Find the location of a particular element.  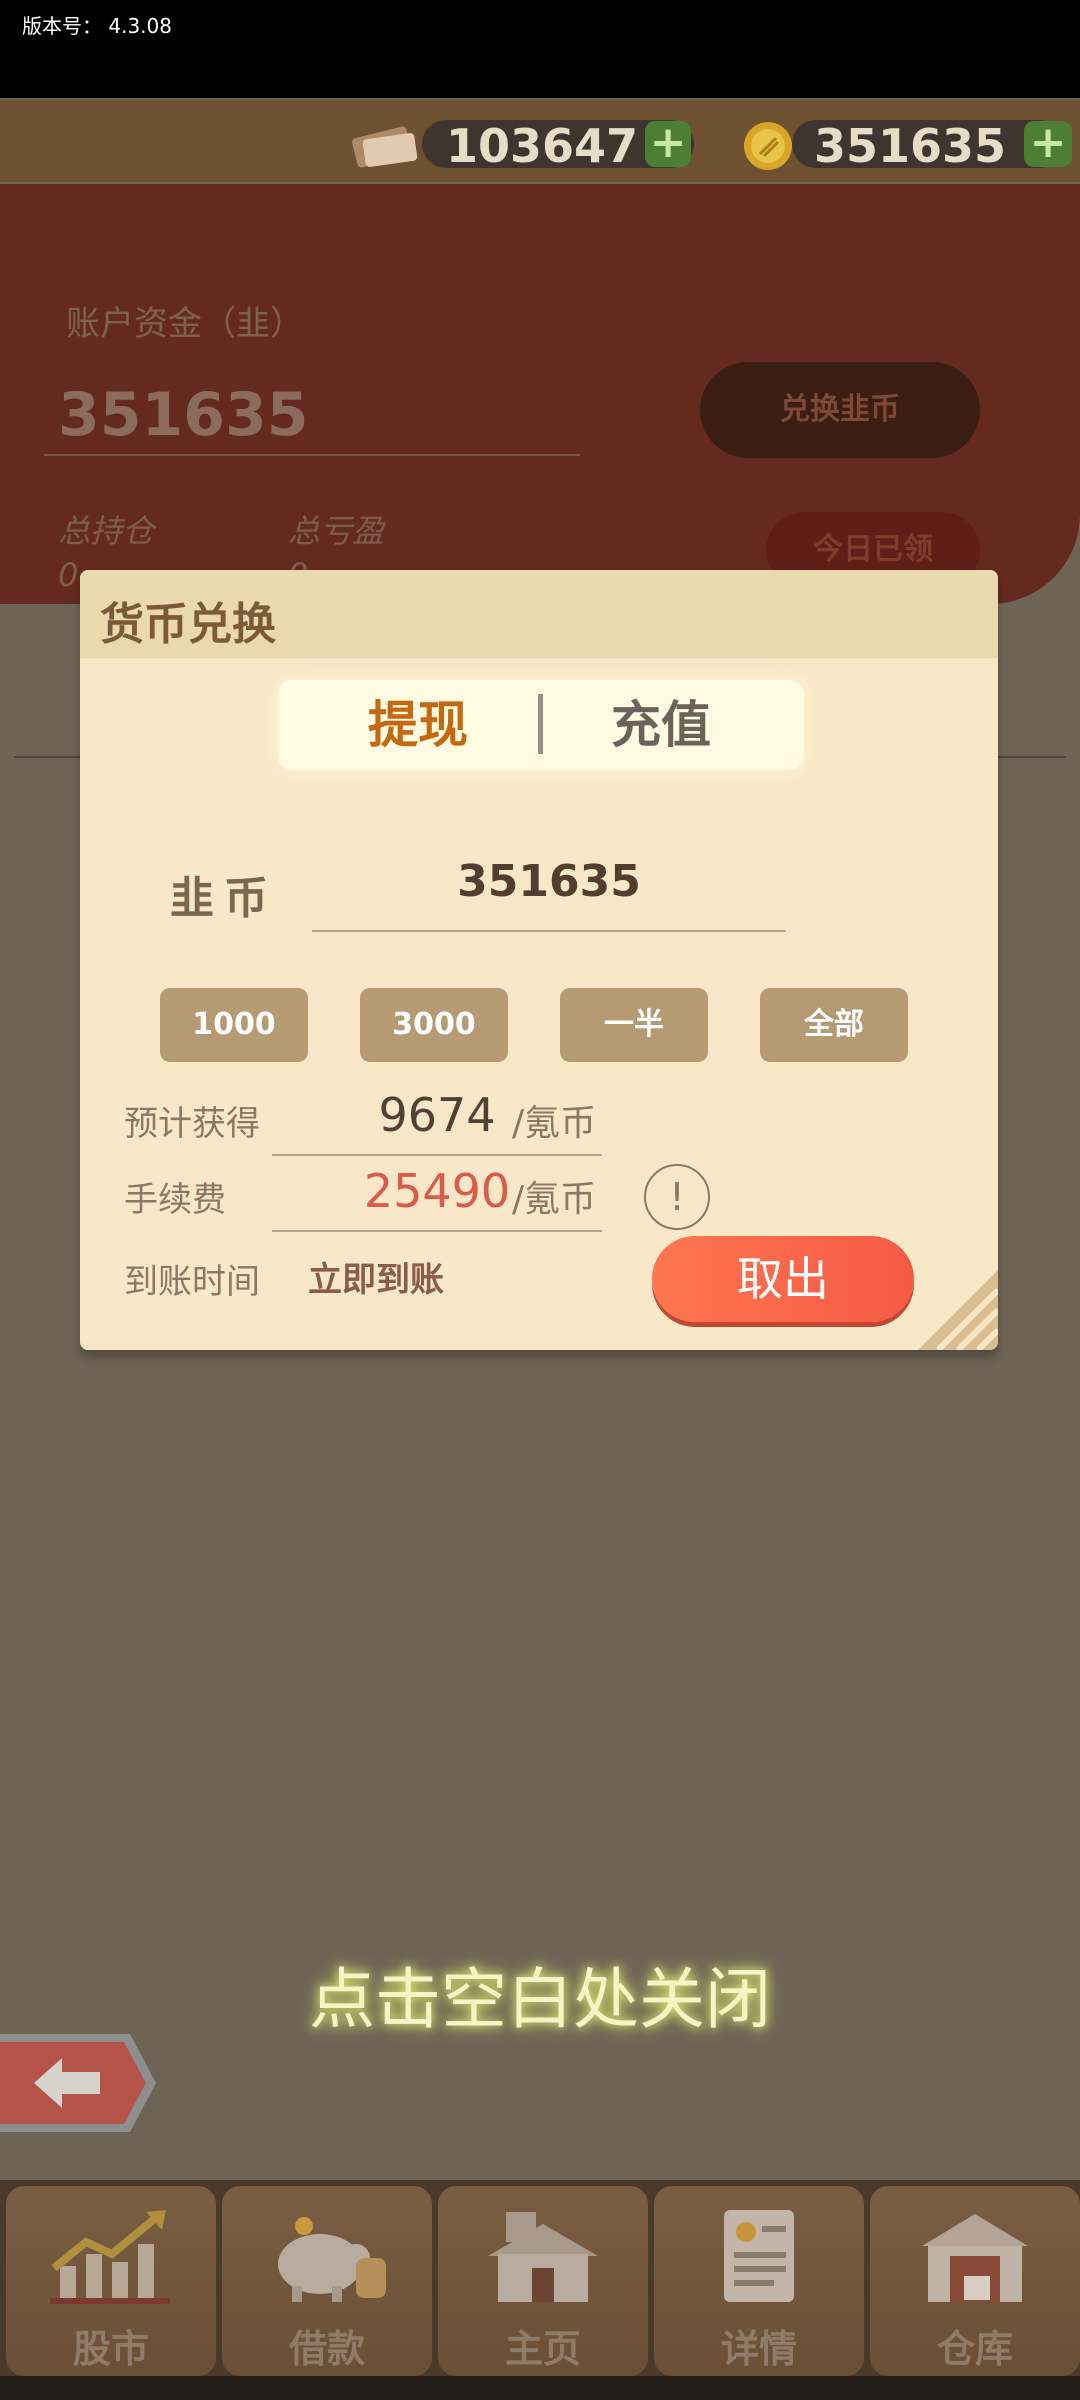

exchange-coins-button: 兑换韭币 is located at coordinates (840, 410).